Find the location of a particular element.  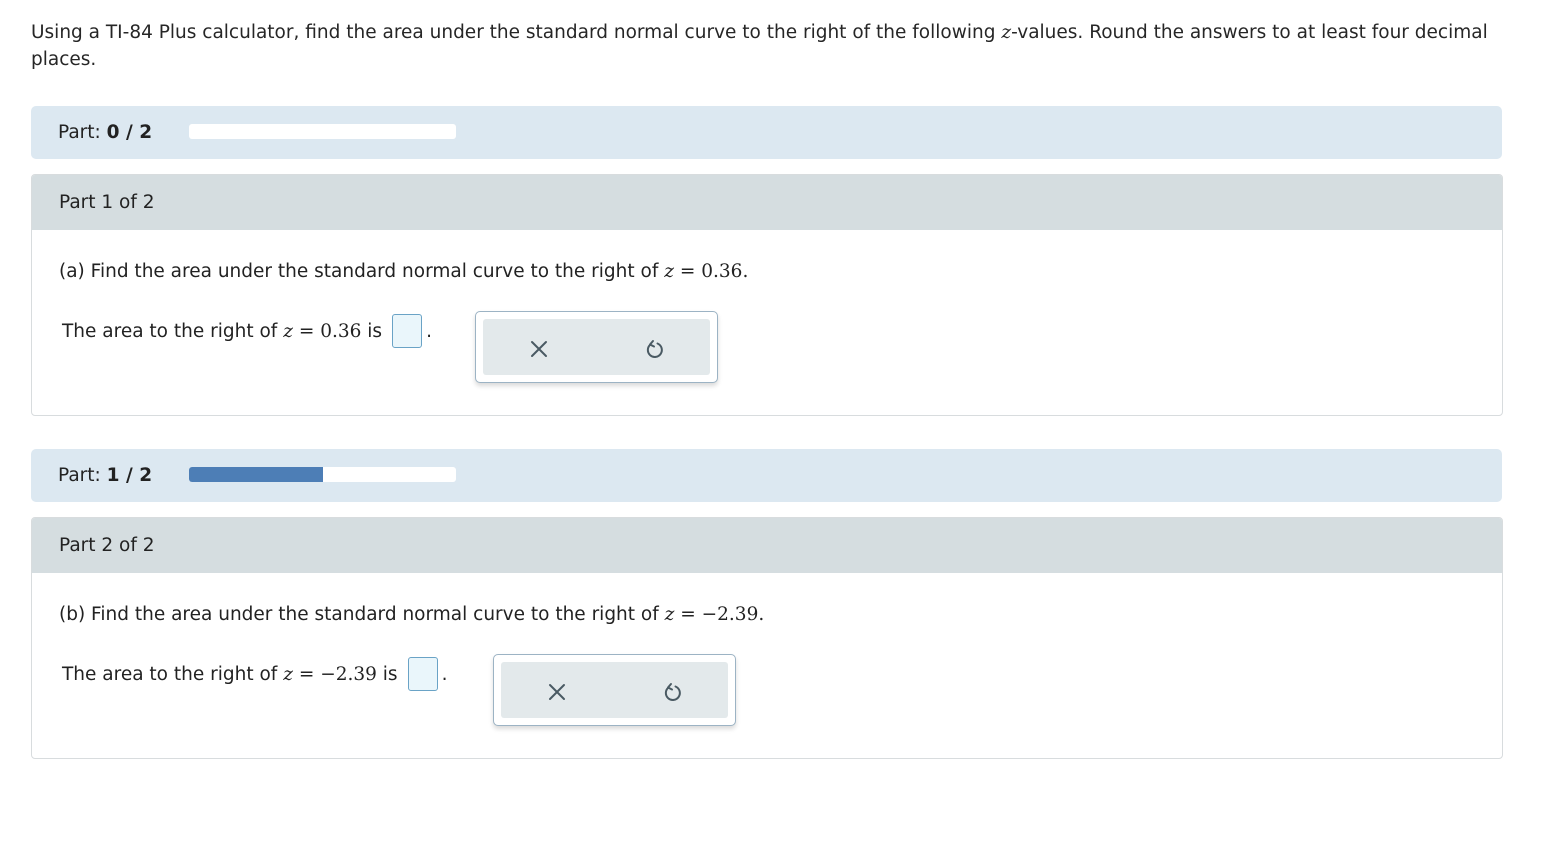

progress-bar-part-2: Part: 1 / 2 is located at coordinates (766, 475).